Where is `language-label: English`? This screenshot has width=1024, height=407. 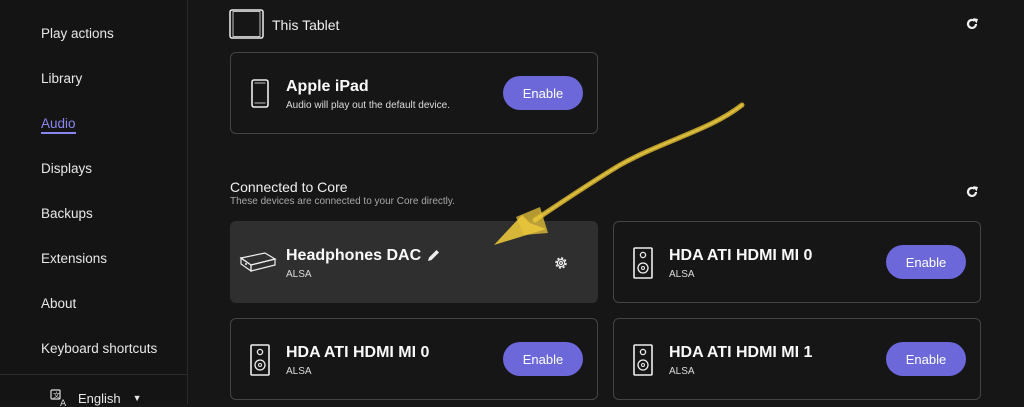
language-label: English is located at coordinates (99, 398).